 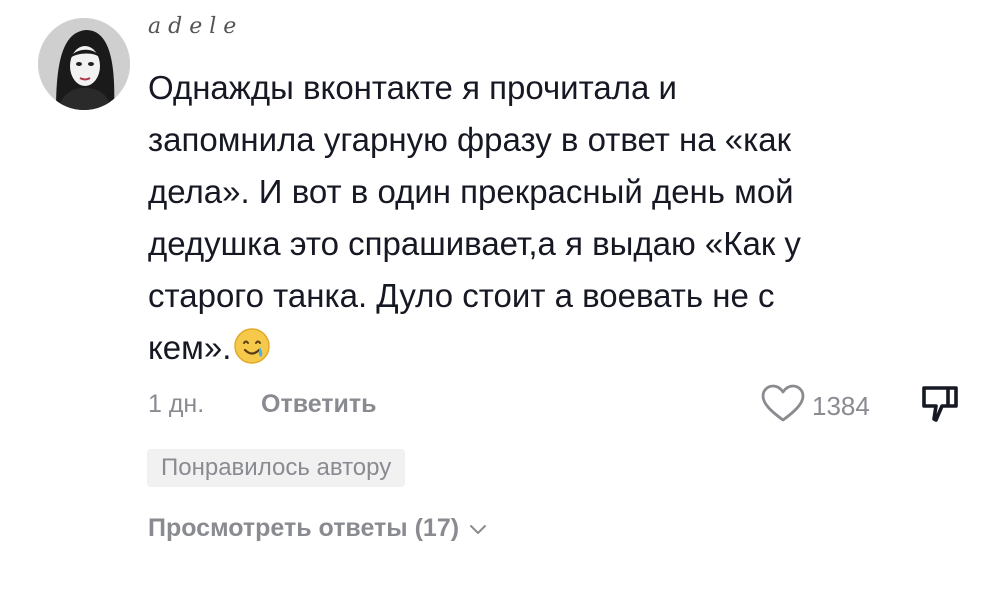 I want to click on dislike-button, so click(x=941, y=406).